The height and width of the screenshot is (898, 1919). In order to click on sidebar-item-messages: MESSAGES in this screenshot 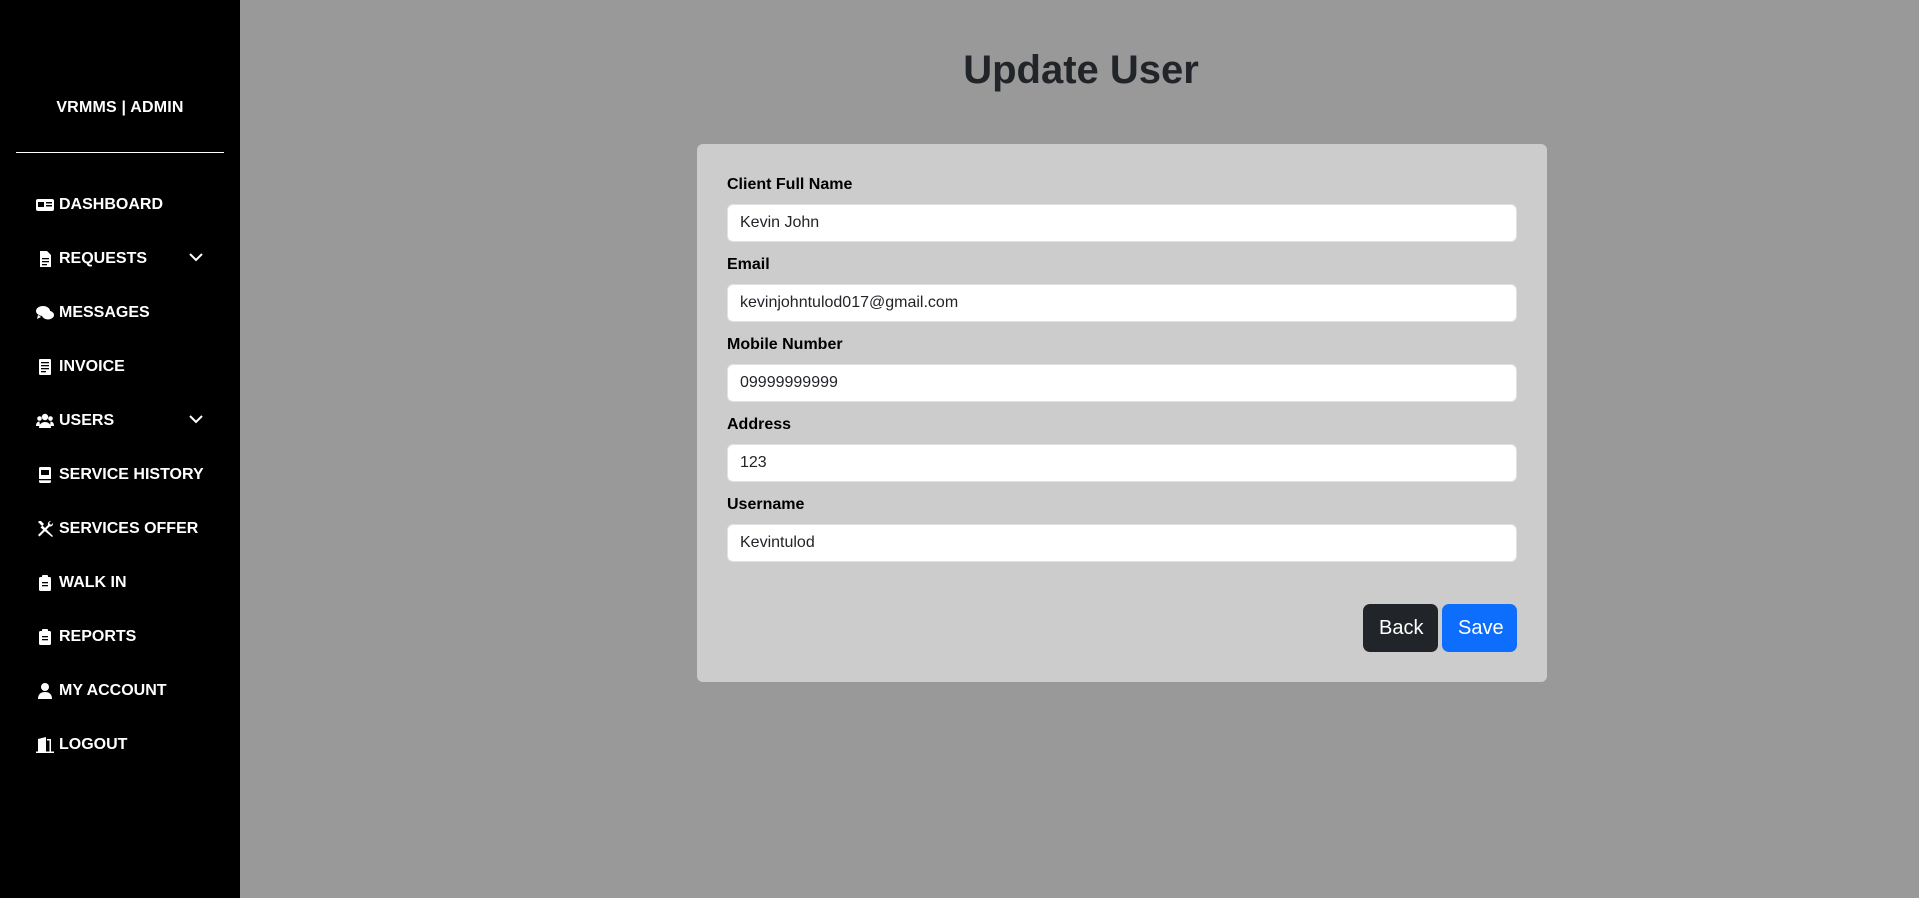, I will do `click(120, 313)`.